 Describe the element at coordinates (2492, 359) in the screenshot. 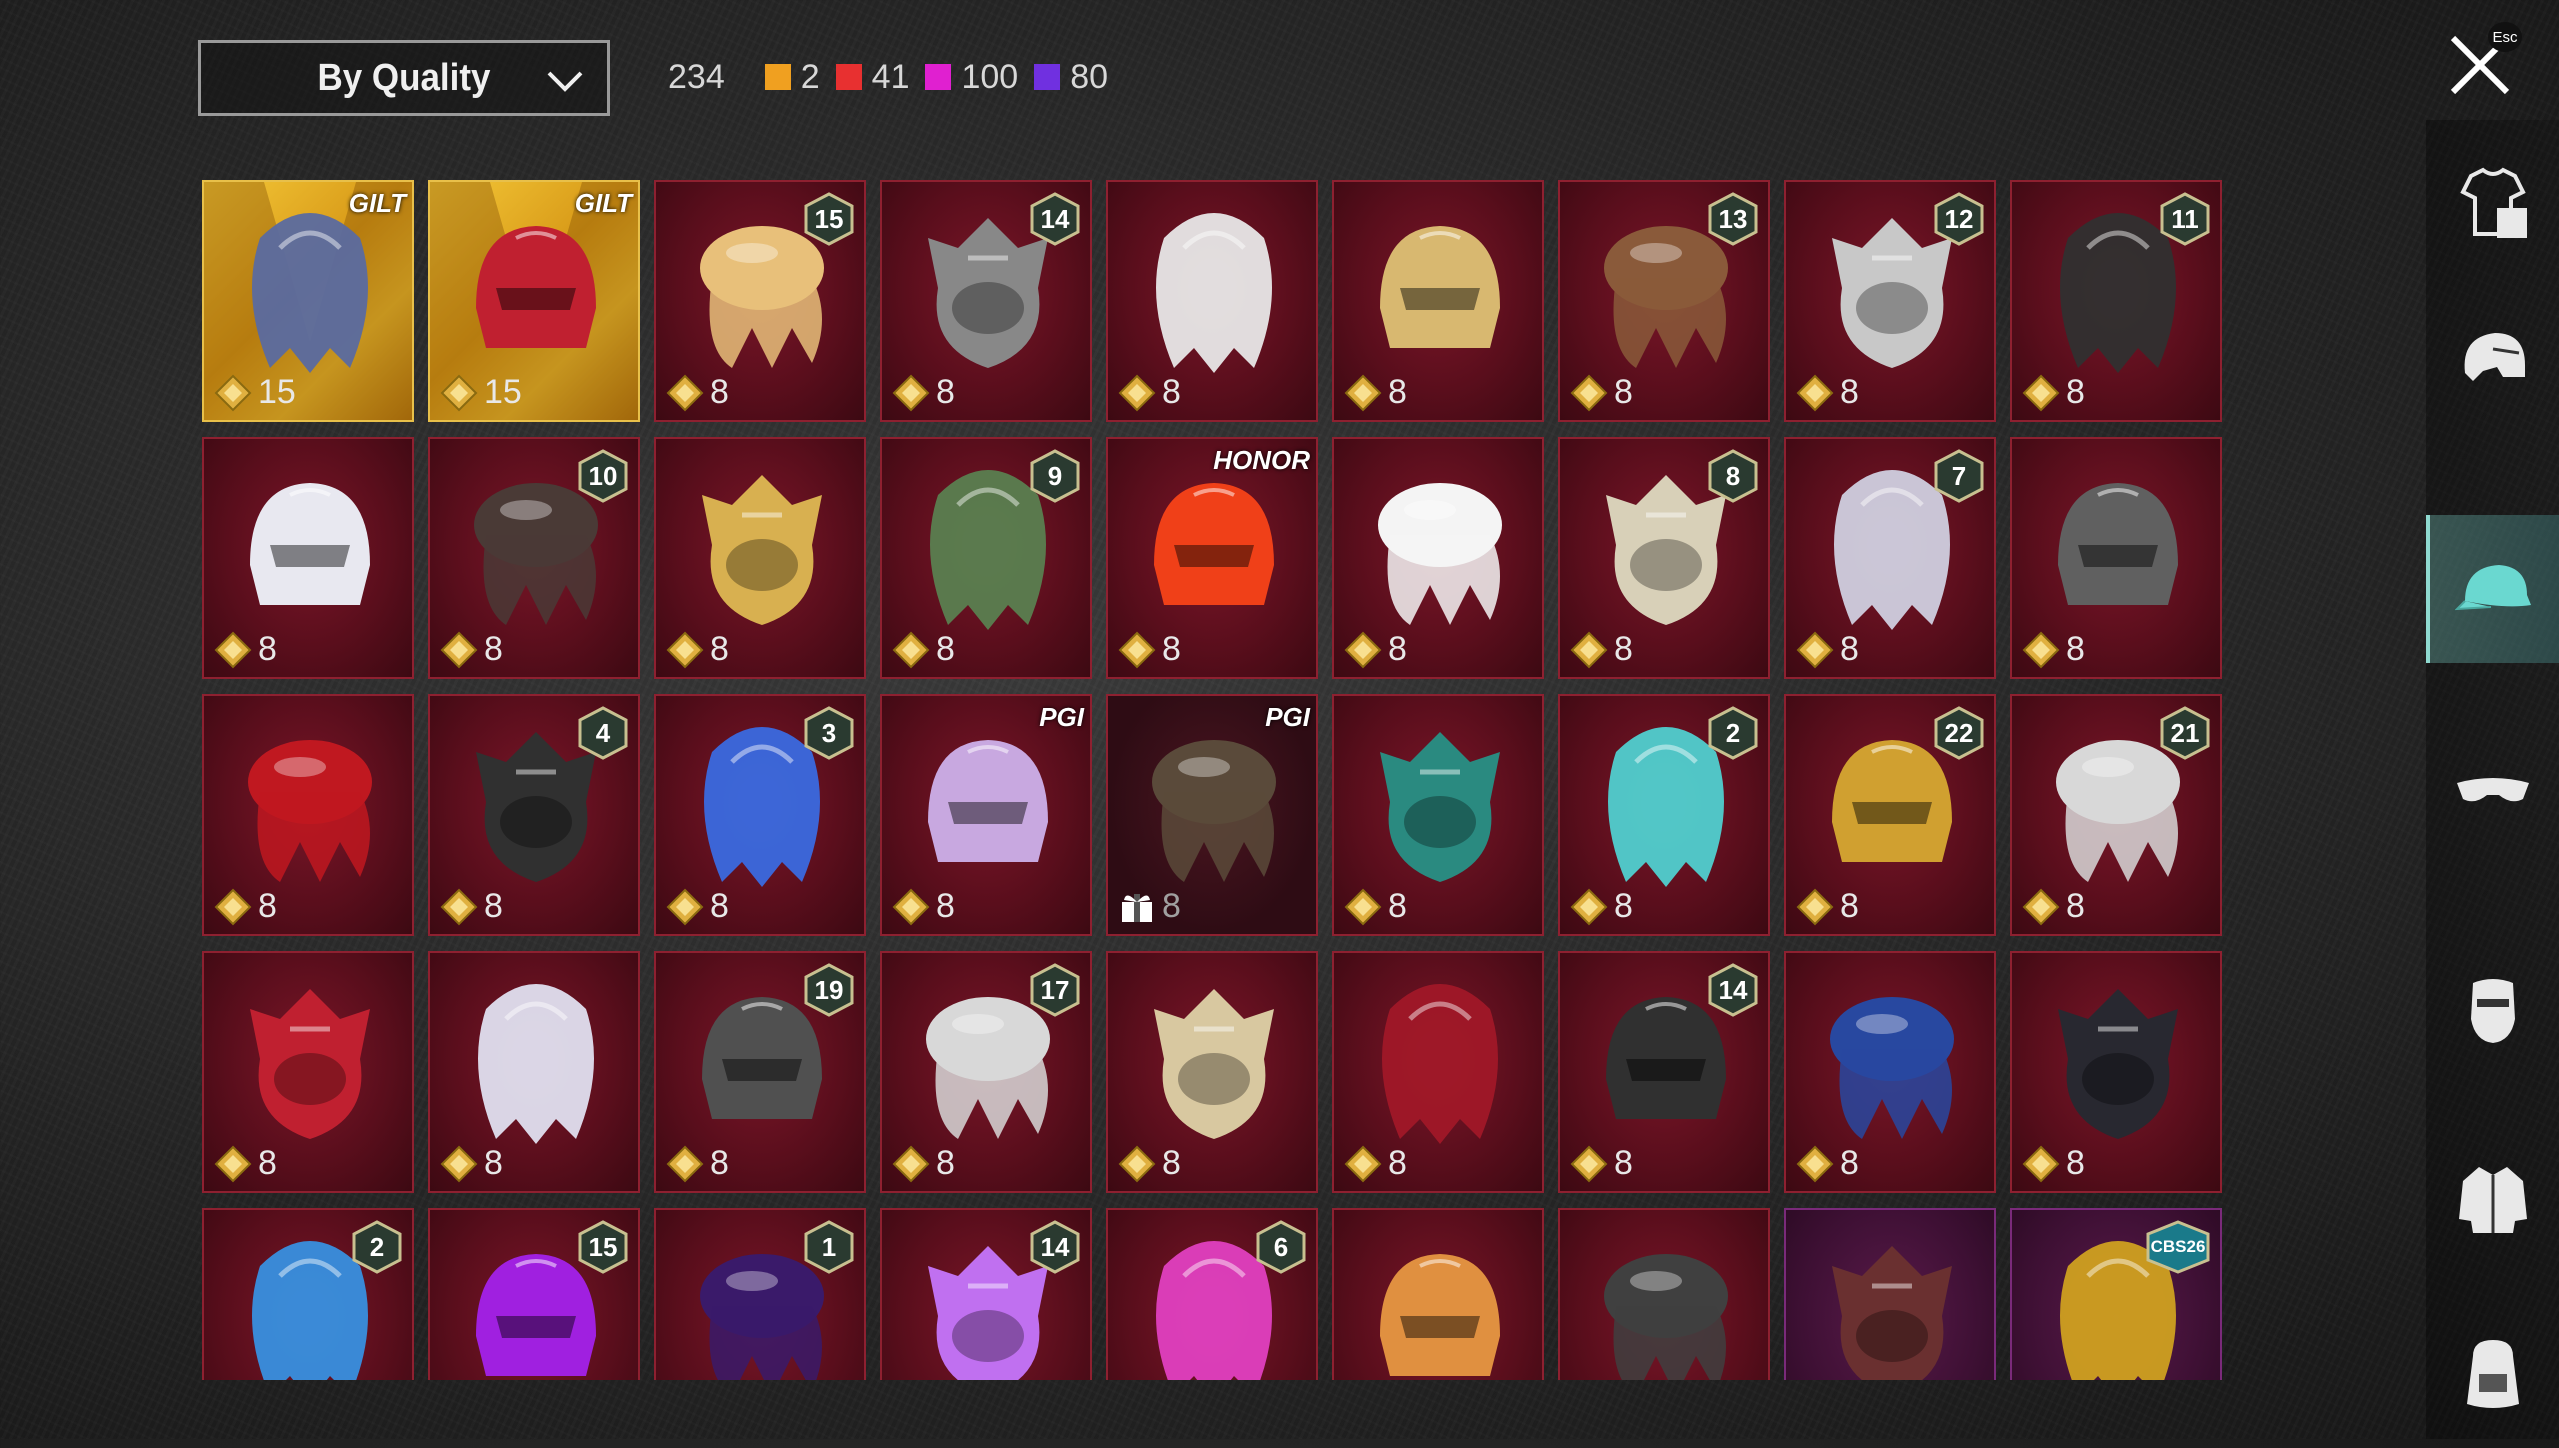

I see `sidebar-category-helmet` at that location.